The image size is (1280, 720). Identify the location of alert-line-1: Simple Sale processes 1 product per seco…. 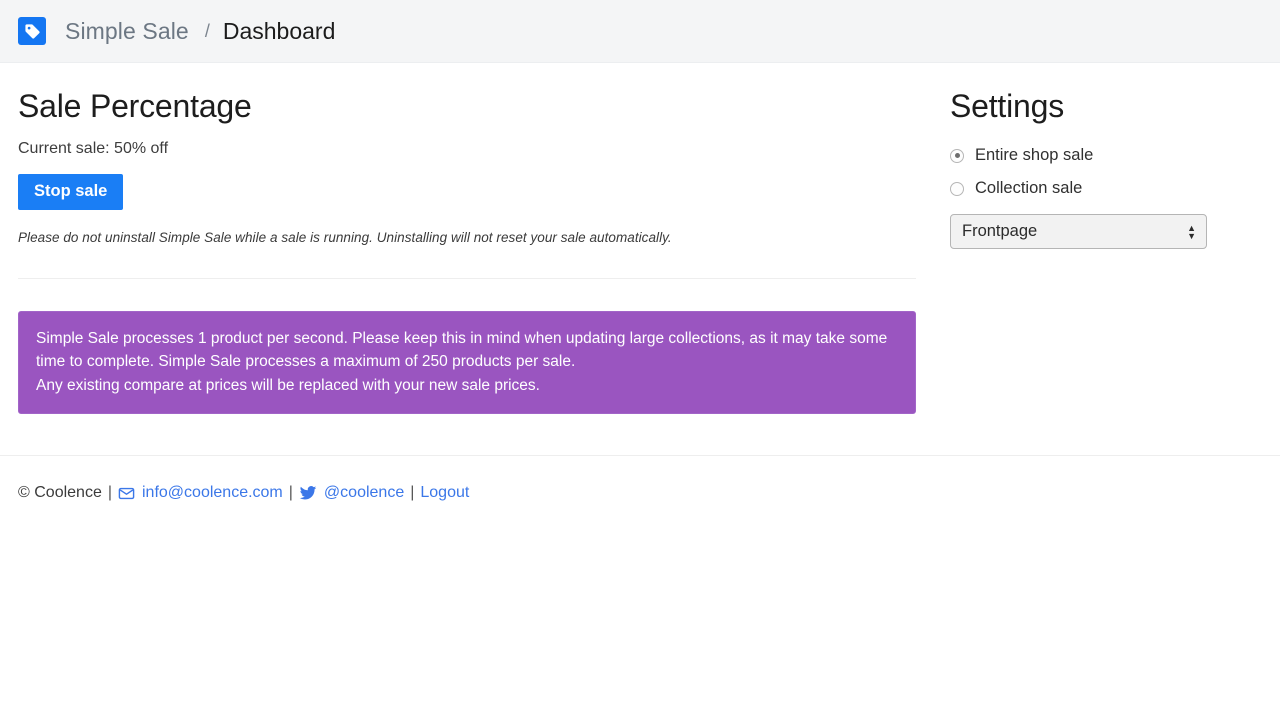
(462, 350).